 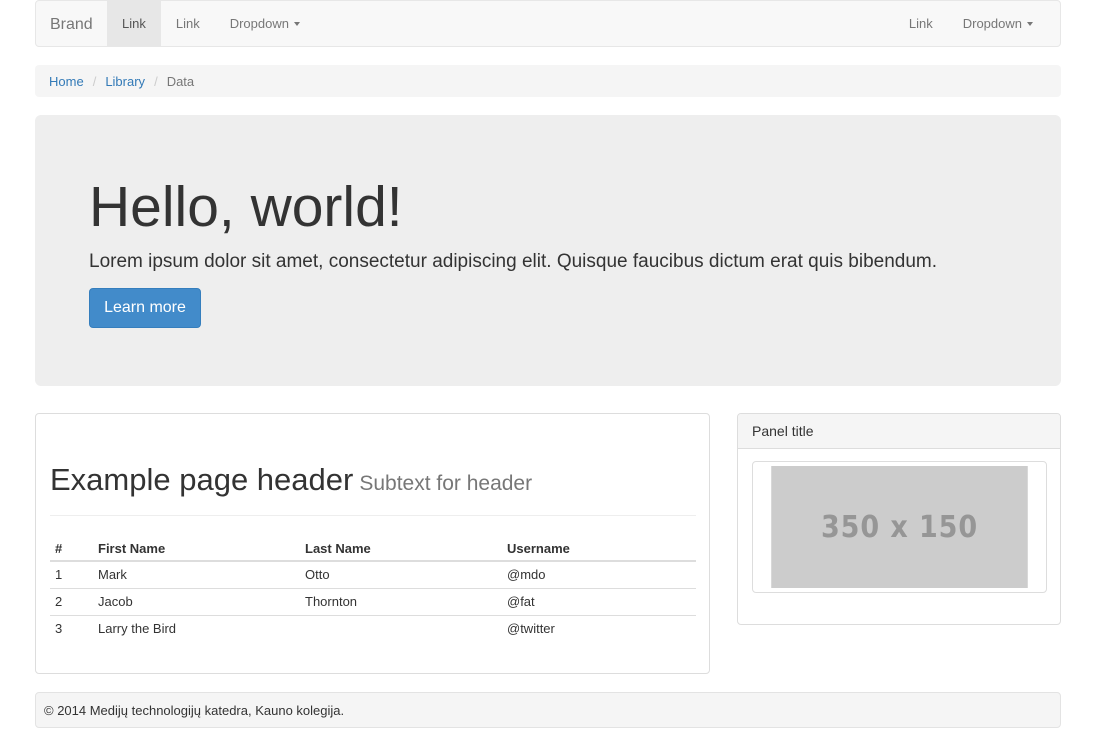 What do you see at coordinates (71, 602) in the screenshot?
I see `table-cell: 2` at bounding box center [71, 602].